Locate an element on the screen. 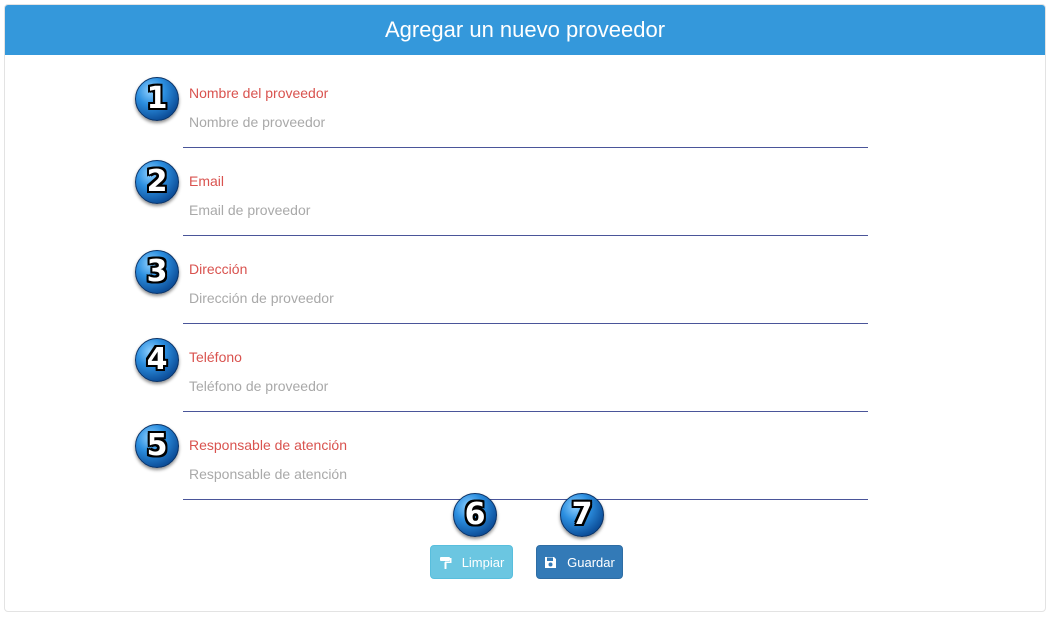 The width and height of the screenshot is (1051, 623). phone-input is located at coordinates (519, 386).